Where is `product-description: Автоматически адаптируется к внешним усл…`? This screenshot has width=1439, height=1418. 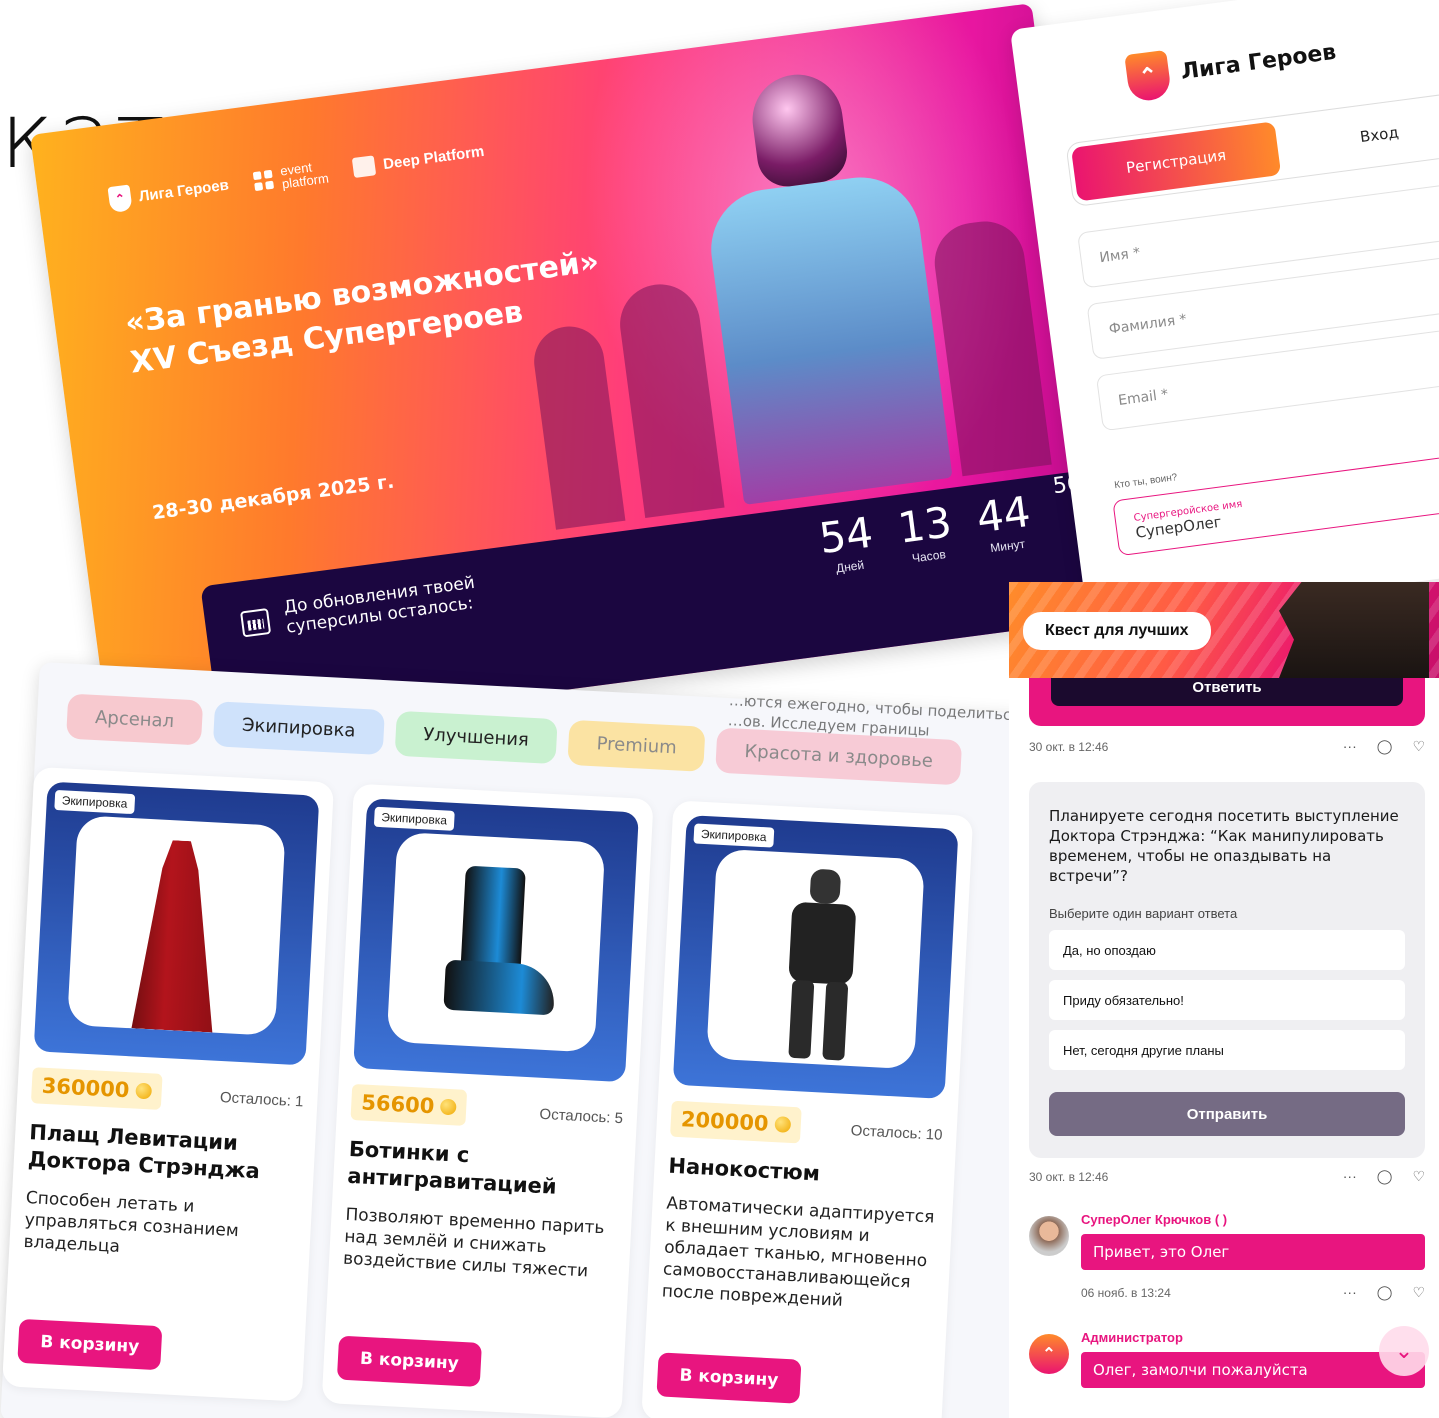
product-description: Автоматически адаптируется к внешним усл… is located at coordinates (798, 1252).